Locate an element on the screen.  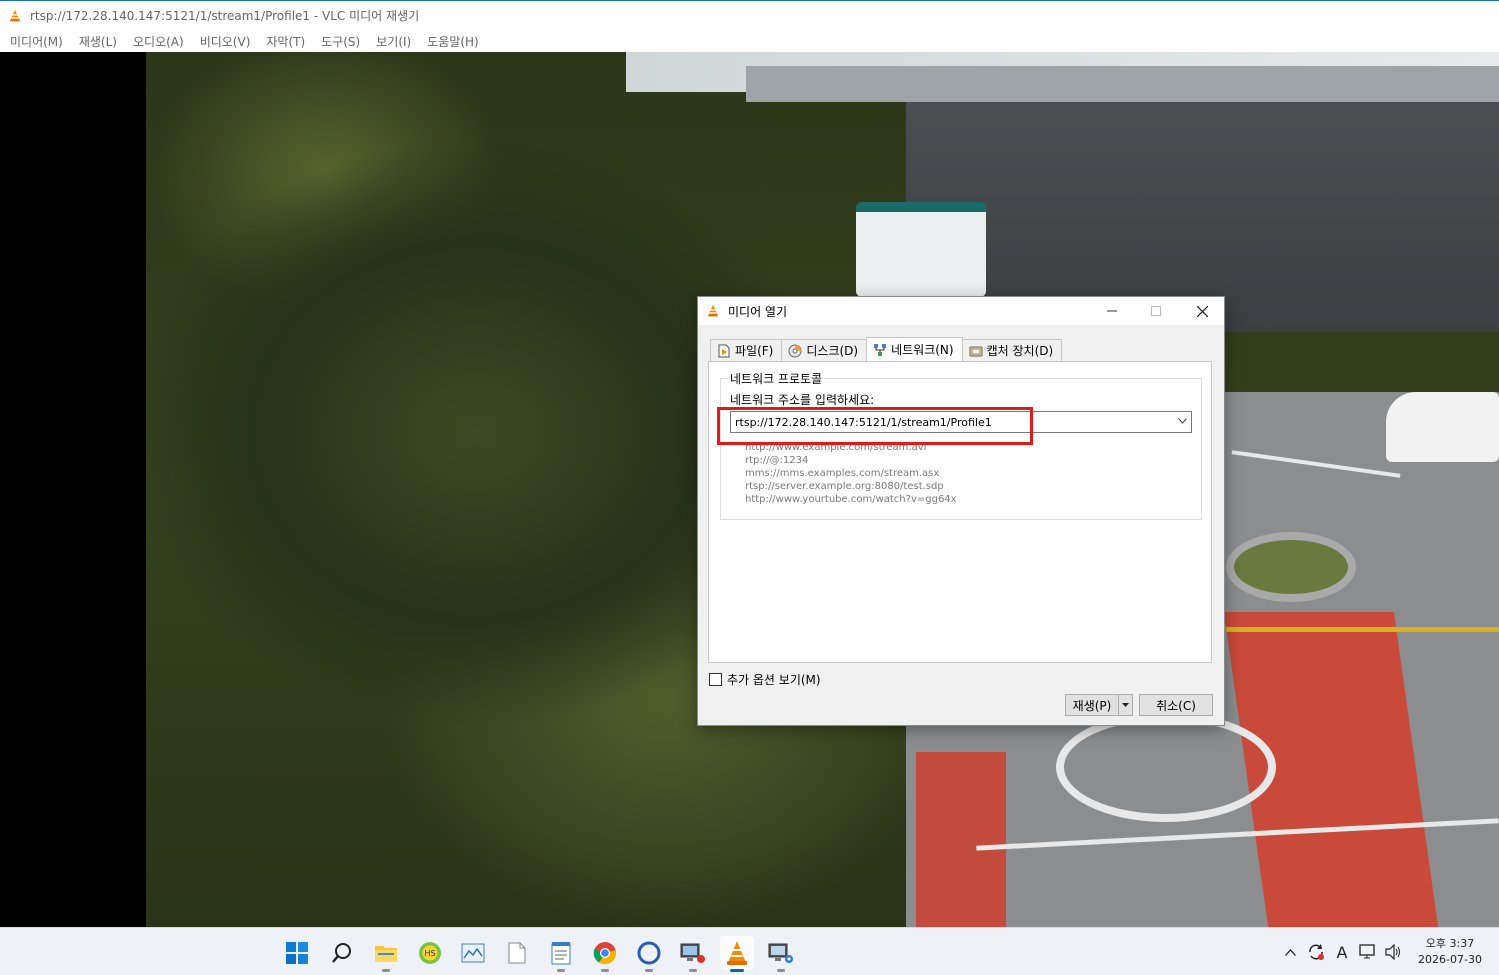
clock-date: 2026-07-30 is located at coordinates (1450, 959).